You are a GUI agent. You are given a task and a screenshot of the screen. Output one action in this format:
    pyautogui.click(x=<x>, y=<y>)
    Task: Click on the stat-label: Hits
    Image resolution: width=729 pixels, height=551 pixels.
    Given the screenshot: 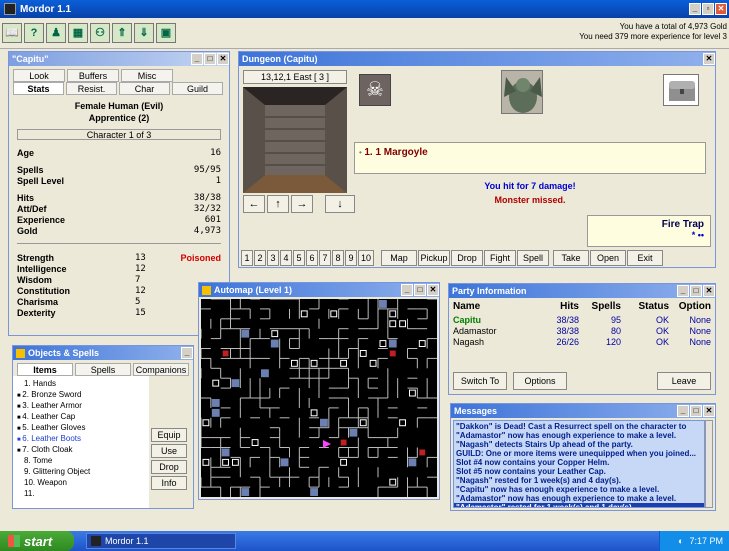 What is the action you would take?
    pyautogui.click(x=26, y=198)
    